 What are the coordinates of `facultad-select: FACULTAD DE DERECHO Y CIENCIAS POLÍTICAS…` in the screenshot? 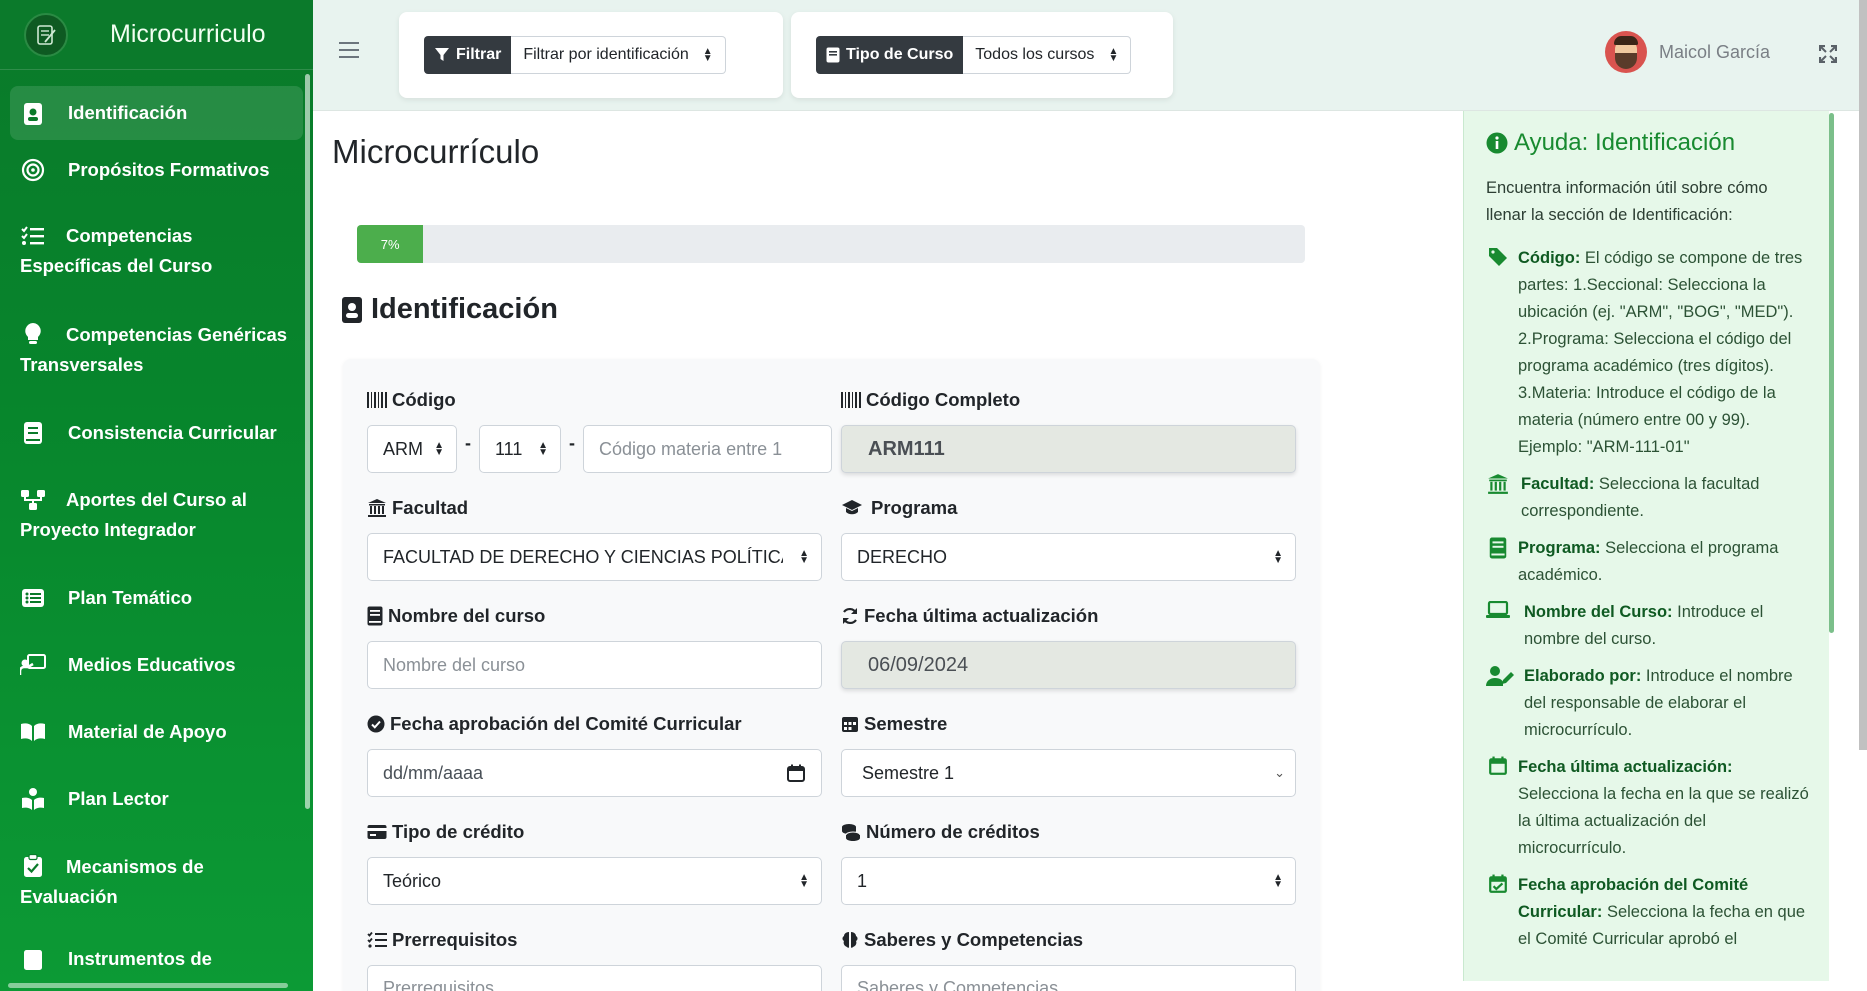 It's located at (594, 557).